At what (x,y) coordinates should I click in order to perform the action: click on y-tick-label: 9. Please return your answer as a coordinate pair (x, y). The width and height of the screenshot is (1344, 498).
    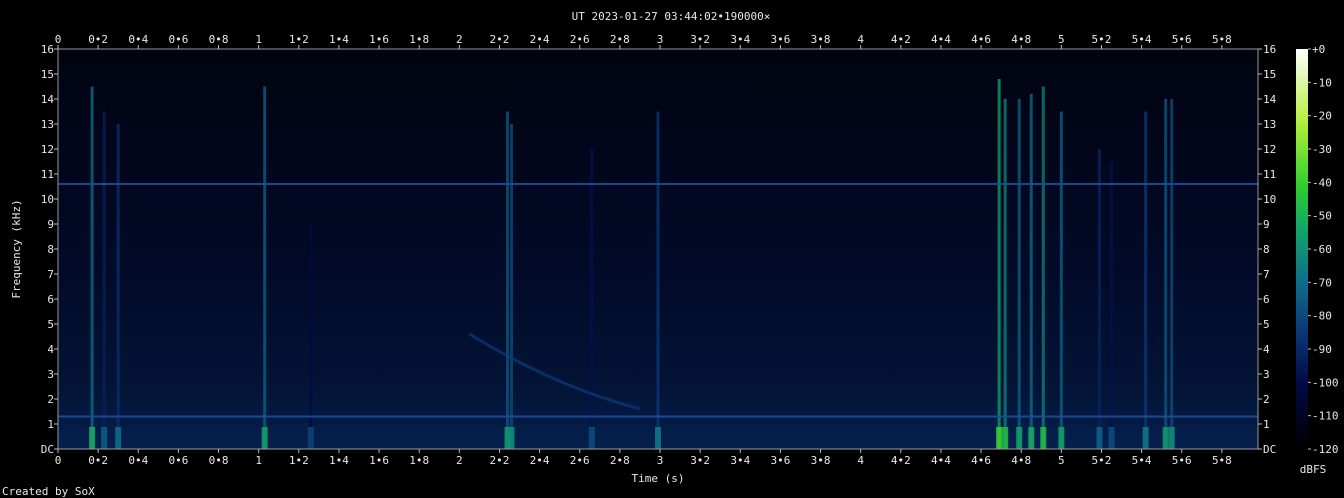
    Looking at the image, I should click on (50, 224).